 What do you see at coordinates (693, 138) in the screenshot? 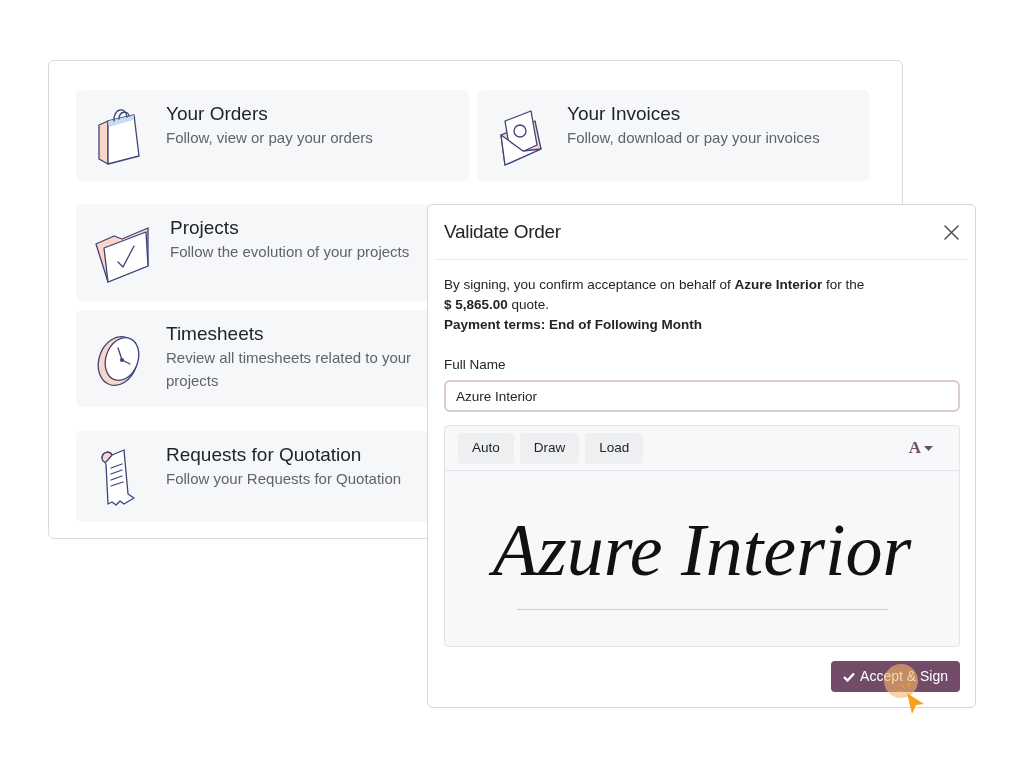
I see `tile-description: Follow, download or pay your invoices` at bounding box center [693, 138].